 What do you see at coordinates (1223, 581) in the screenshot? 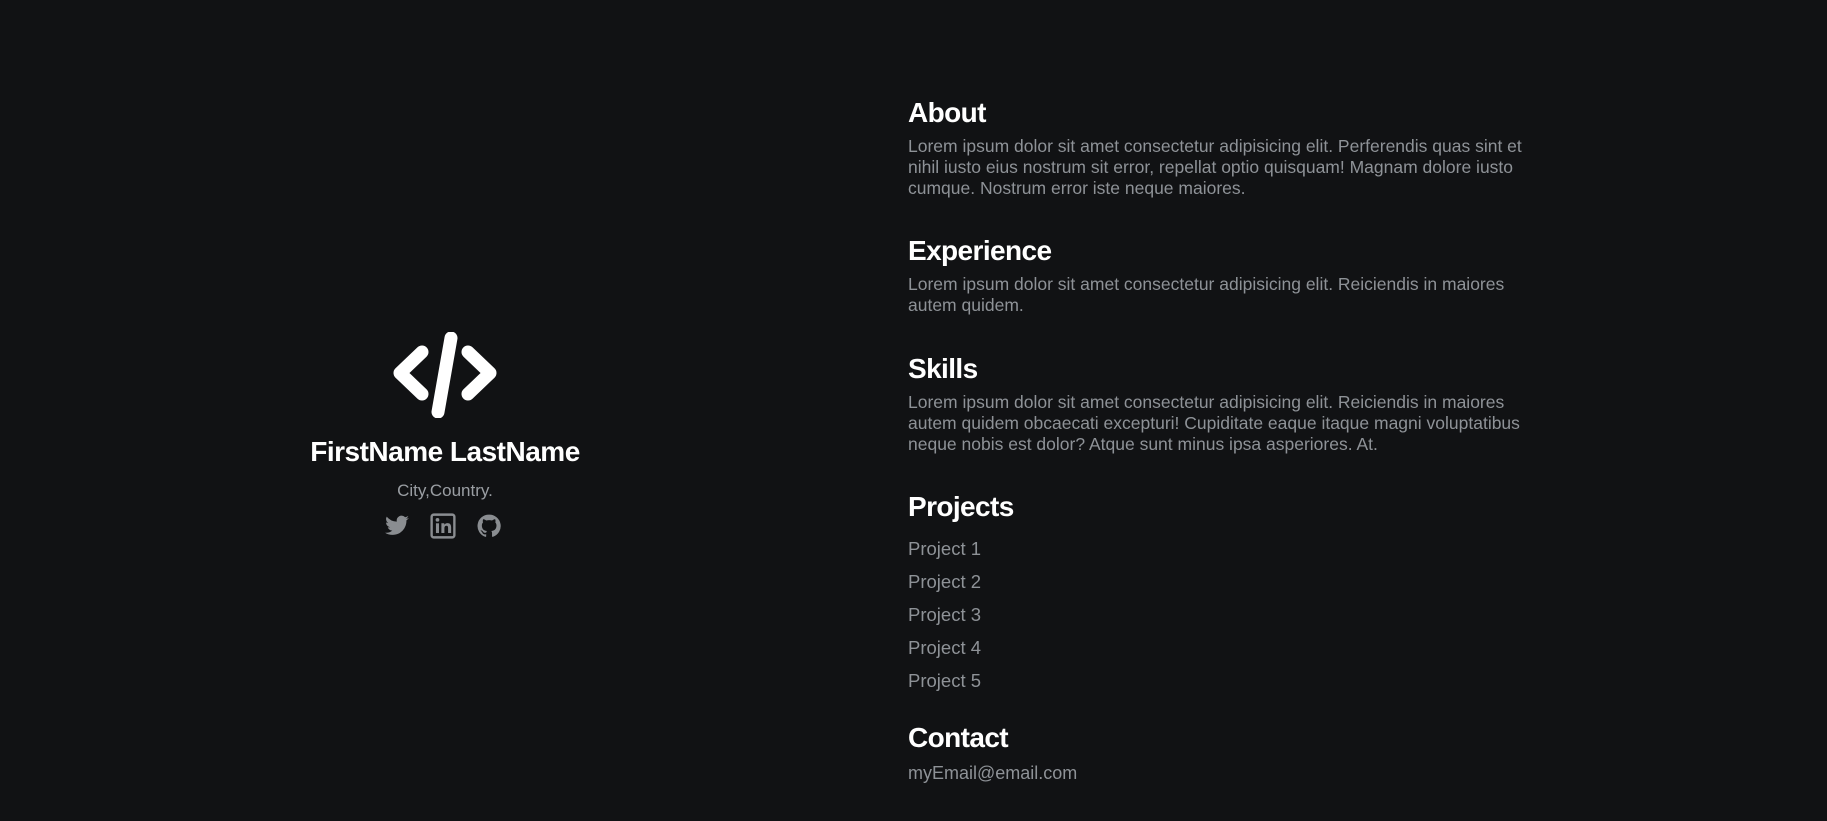
I see `project-item: Project 2` at bounding box center [1223, 581].